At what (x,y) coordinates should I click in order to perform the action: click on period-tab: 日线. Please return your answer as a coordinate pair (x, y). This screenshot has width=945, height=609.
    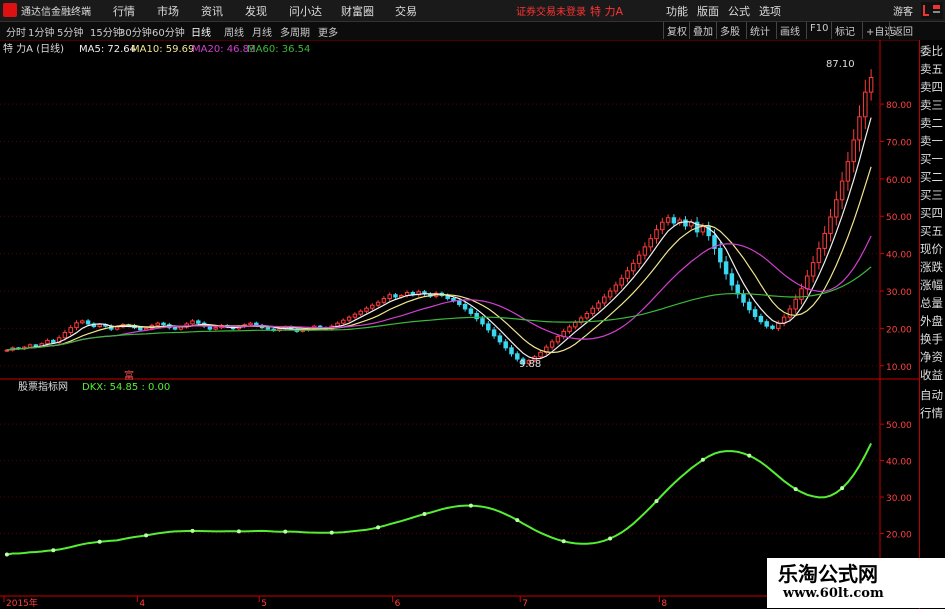
    Looking at the image, I should click on (201, 31).